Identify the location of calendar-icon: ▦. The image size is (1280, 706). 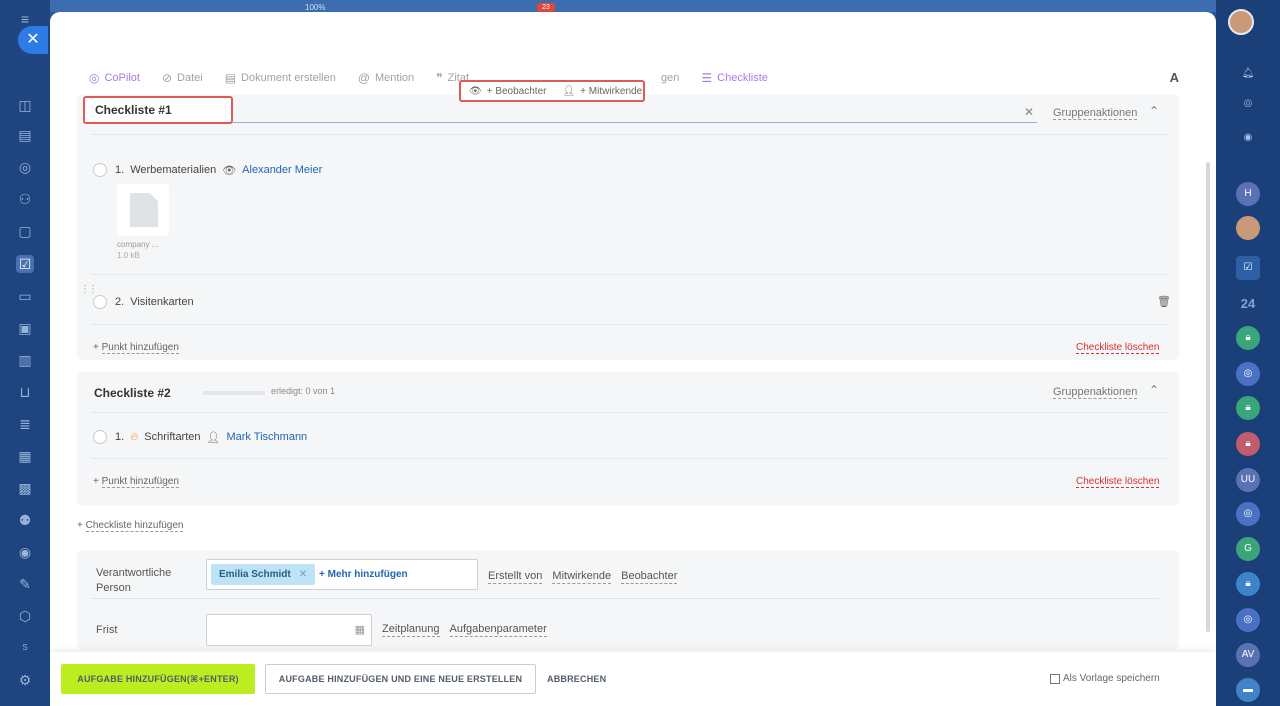
(360, 629).